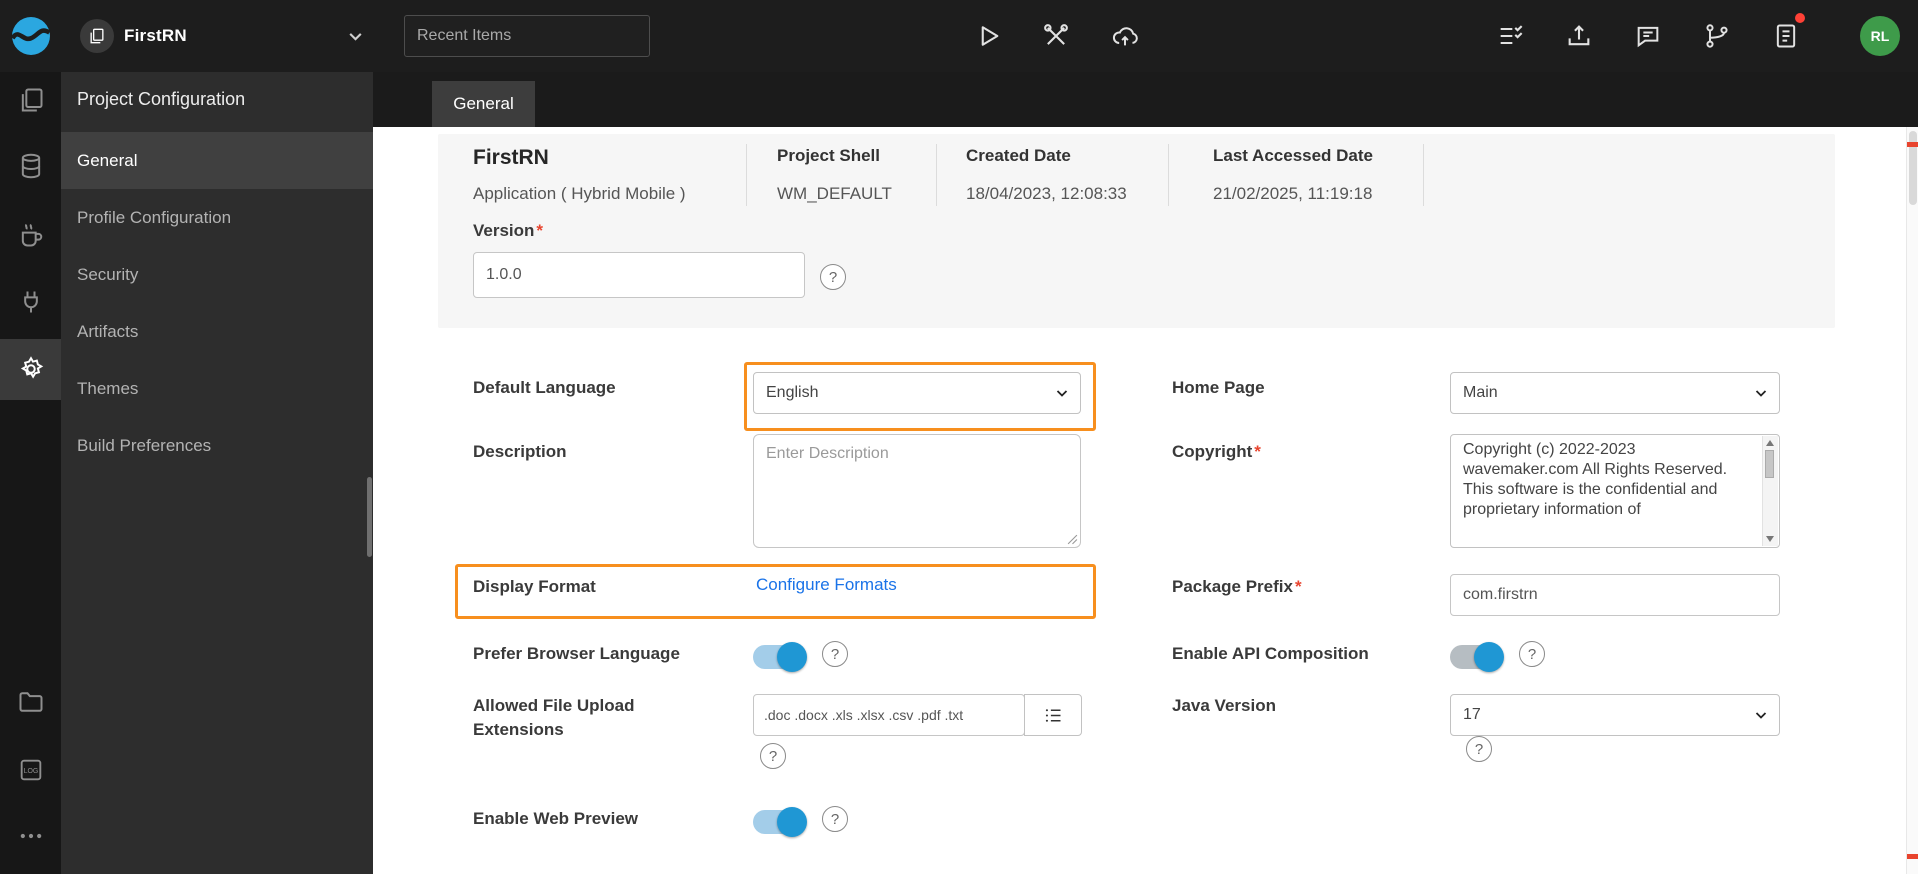 The width and height of the screenshot is (1918, 874). Describe the element at coordinates (1880, 36) in the screenshot. I see `avatar: RL` at that location.